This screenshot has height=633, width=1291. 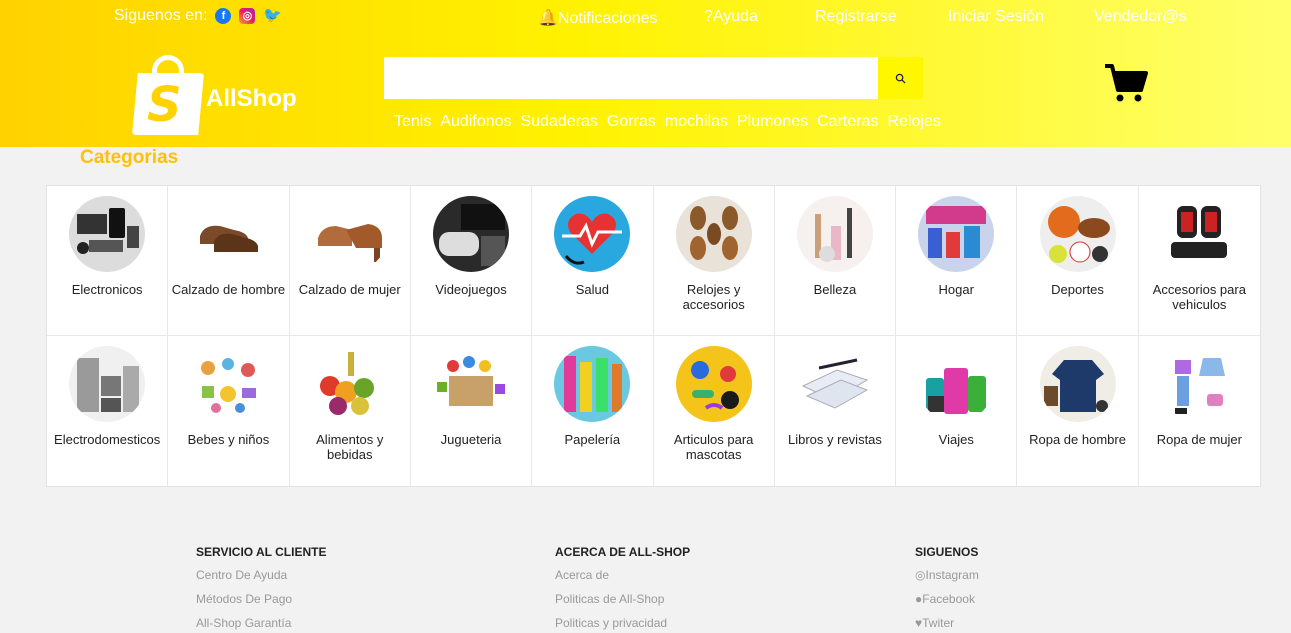 What do you see at coordinates (947, 599) in the screenshot?
I see `footer-link-facebook: ●Facebook` at bounding box center [947, 599].